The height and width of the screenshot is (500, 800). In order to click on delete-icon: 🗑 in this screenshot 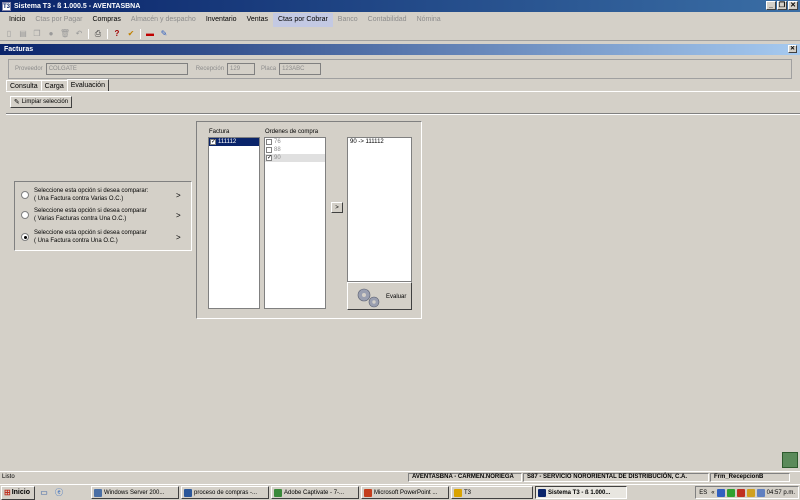, I will do `click(65, 34)`.